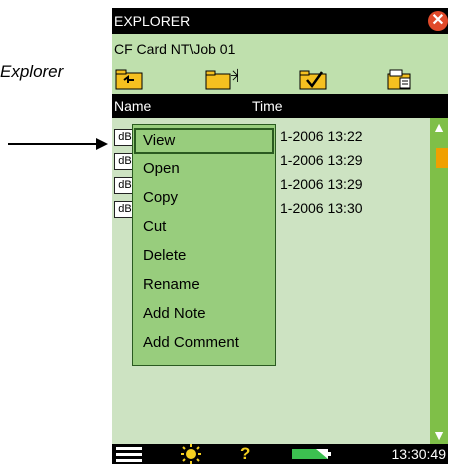 The image size is (449, 464). What do you see at coordinates (280, 49) in the screenshot?
I see `path-bar: CF Card NT\Job 01` at bounding box center [280, 49].